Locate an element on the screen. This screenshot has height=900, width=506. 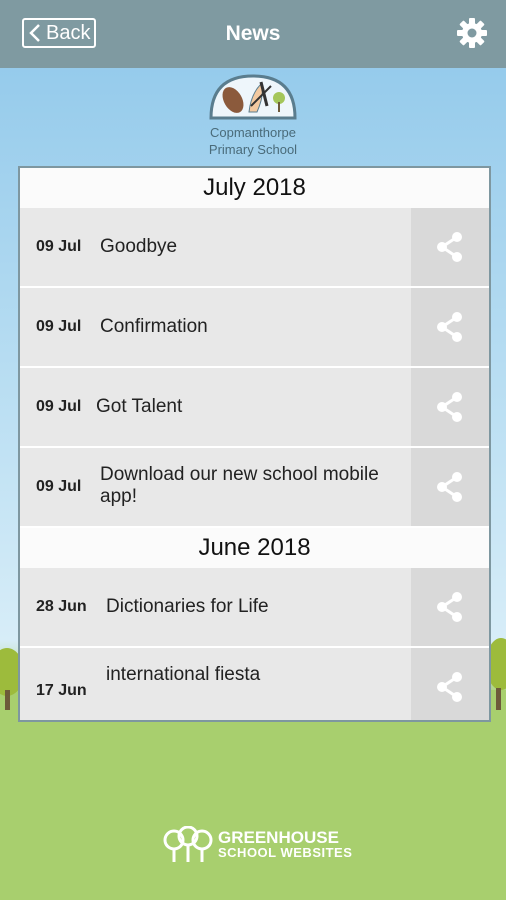
footer-brand: GREENHOUSE SCHOOL WEBSITES is located at coordinates (285, 844).